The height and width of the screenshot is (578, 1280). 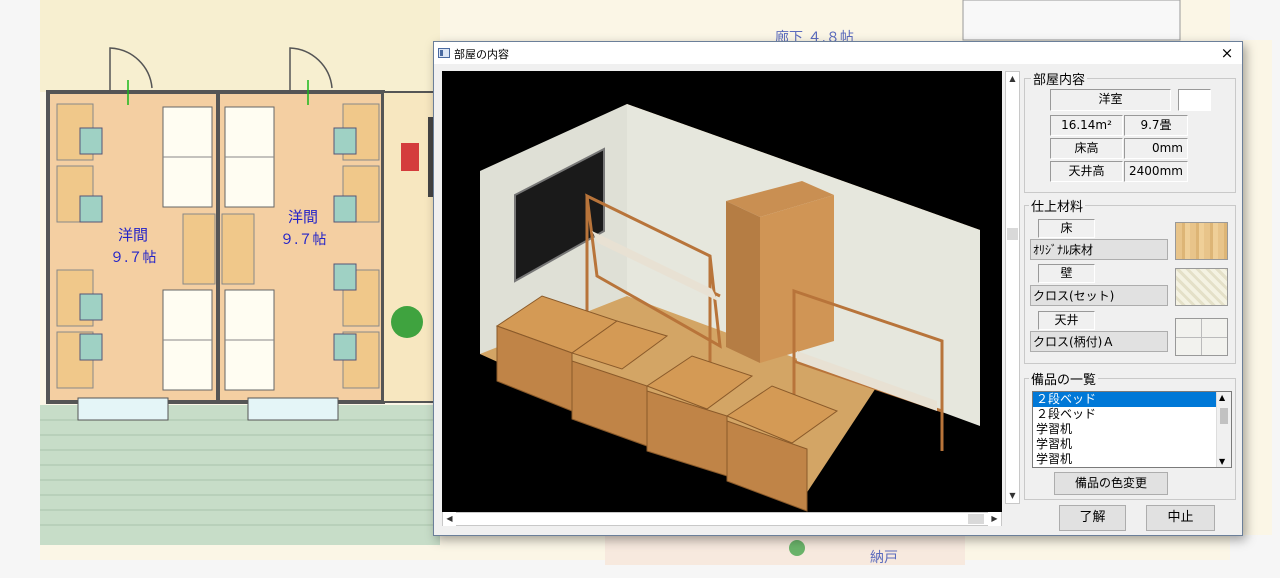 What do you see at coordinates (1224, 416) in the screenshot?
I see `list-scroll-thumb` at bounding box center [1224, 416].